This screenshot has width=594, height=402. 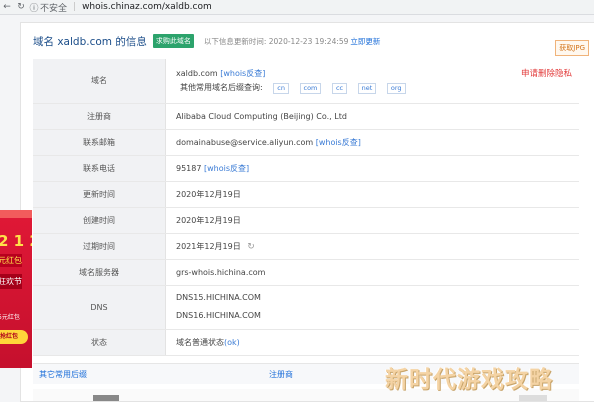 What do you see at coordinates (99, 307) in the screenshot?
I see `row-label: DNS` at bounding box center [99, 307].